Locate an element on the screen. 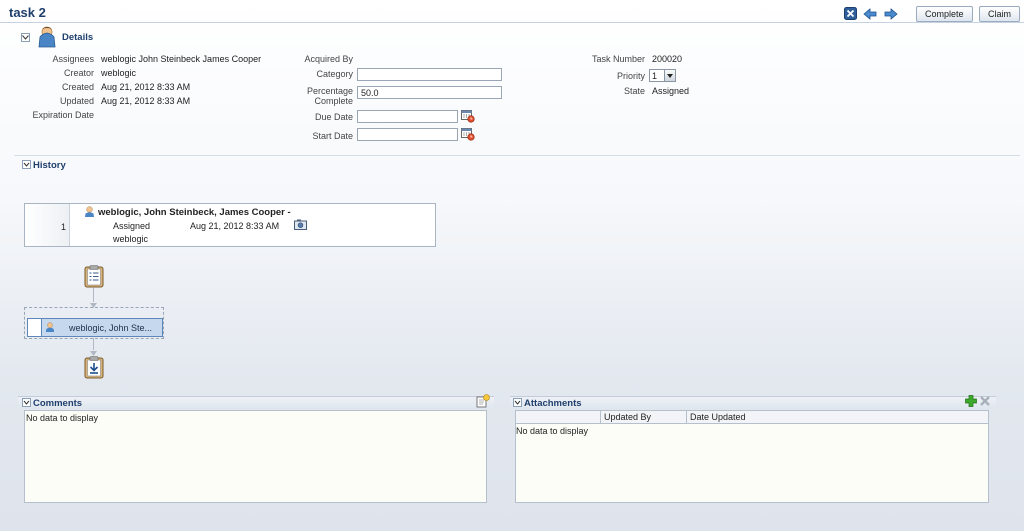  updated-label: Updated is located at coordinates (76, 101).